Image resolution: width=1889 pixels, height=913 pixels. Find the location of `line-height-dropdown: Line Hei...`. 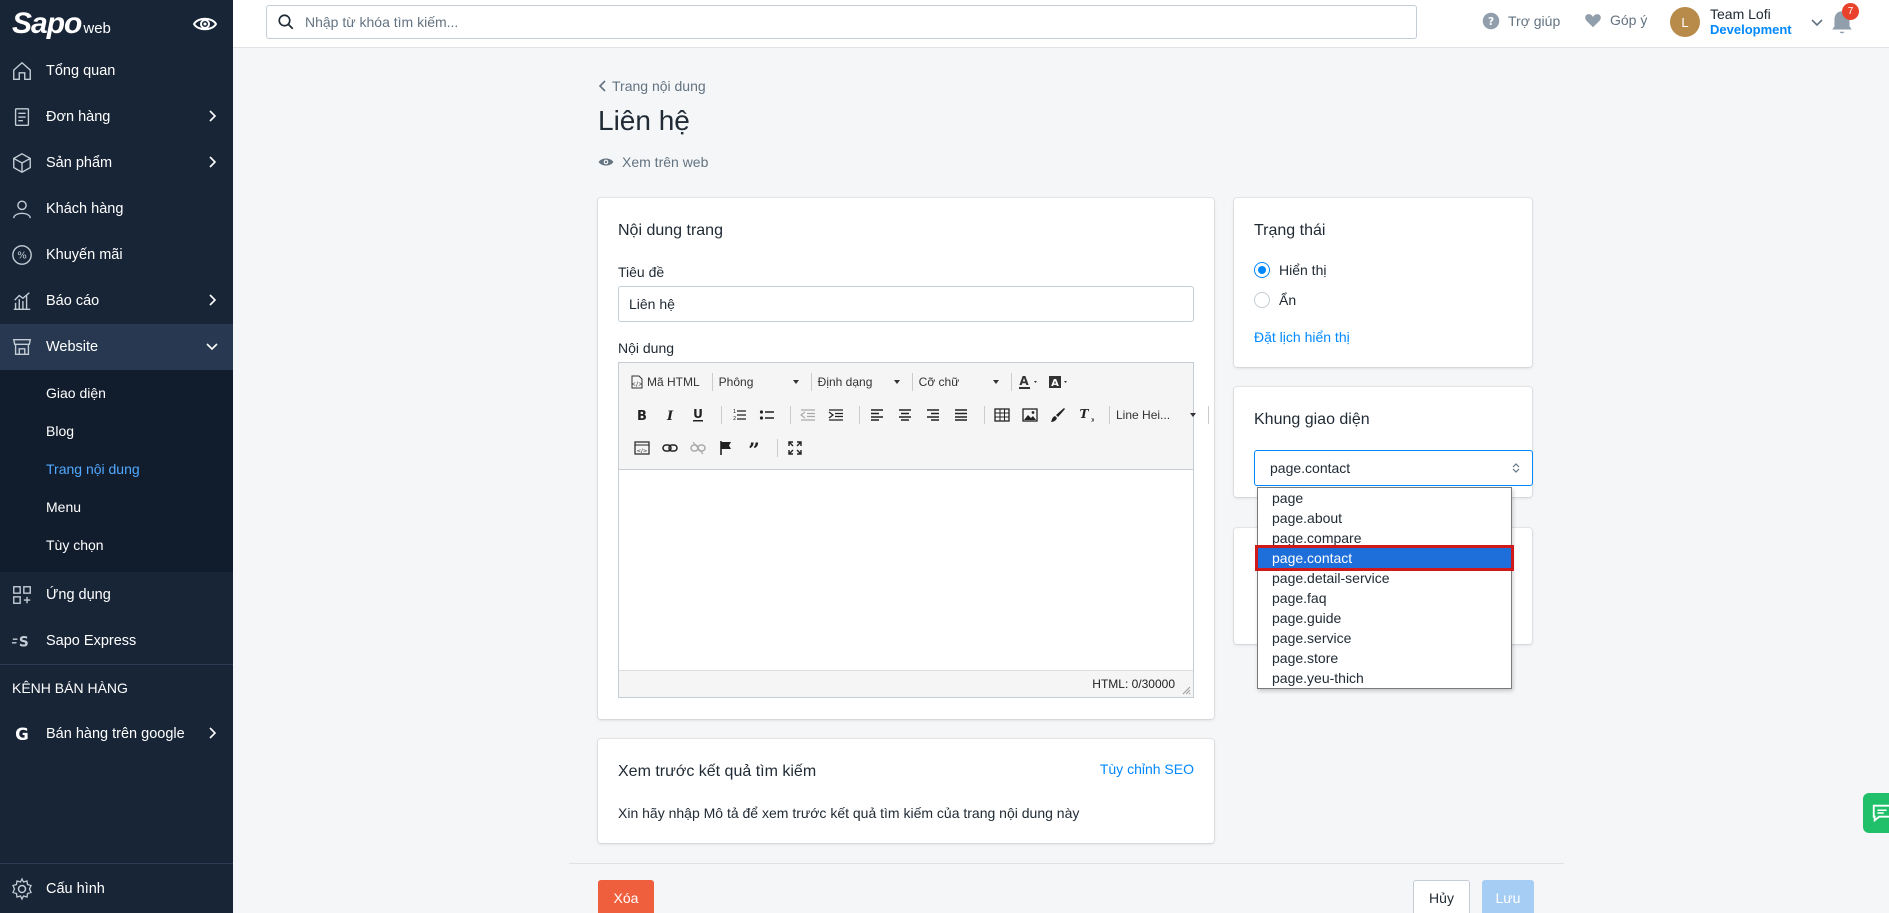

line-height-dropdown: Line Hei... is located at coordinates (1156, 415).